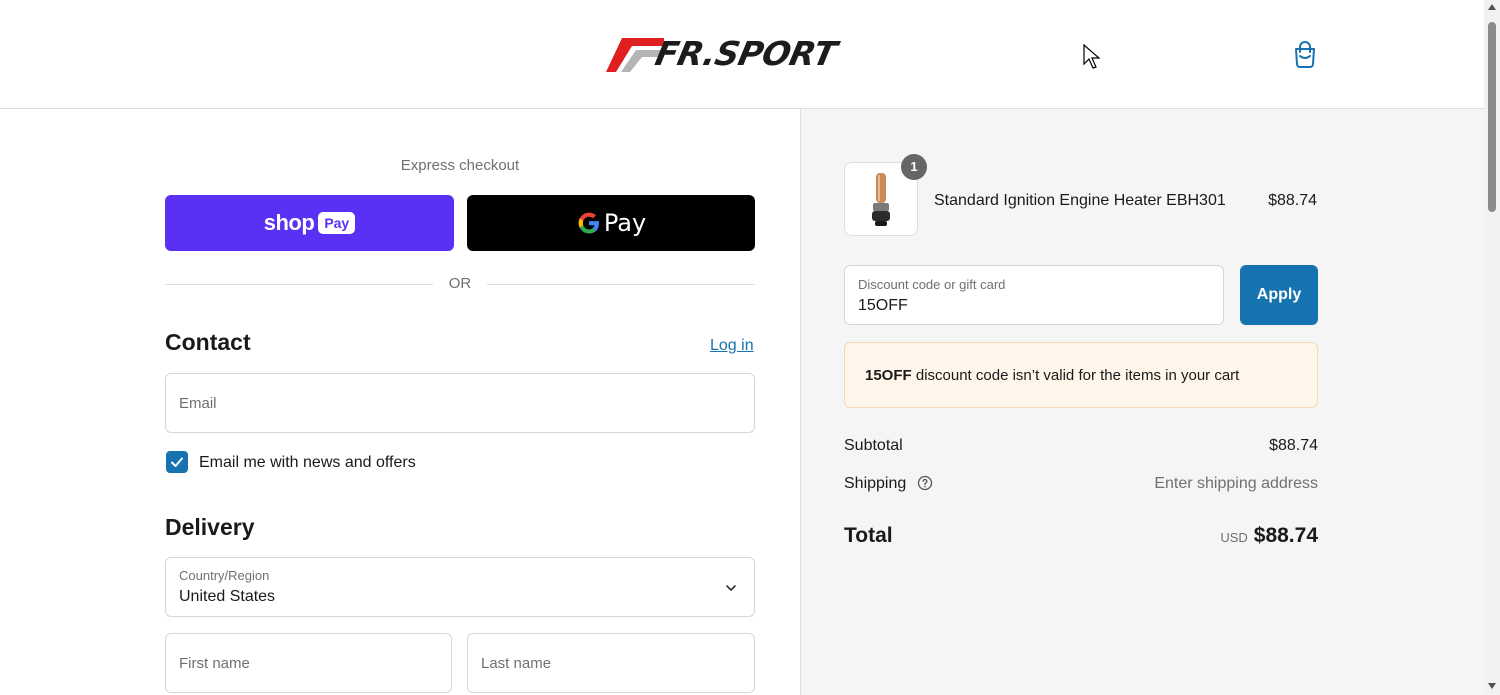 The width and height of the screenshot is (1500, 695). I want to click on country-value: United States, so click(227, 596).